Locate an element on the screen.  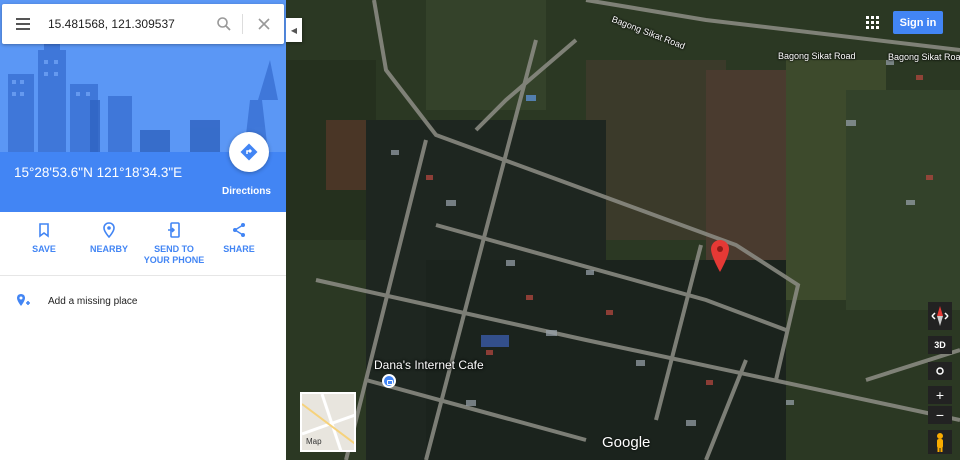
action-bar: SAVE NEARBY SEND TO YOUR PHONE SHARE is located at coordinates (143, 244).